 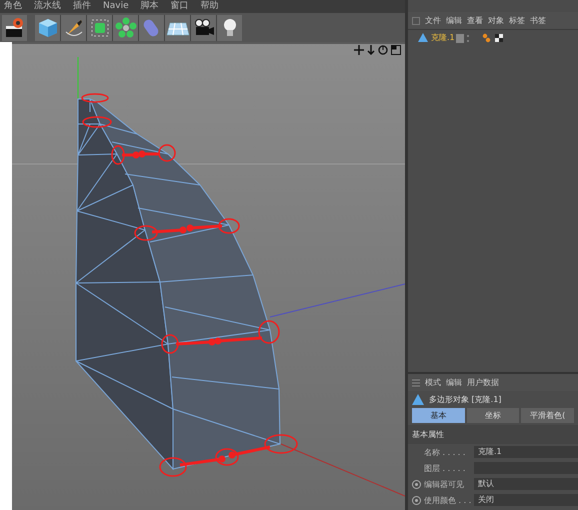 What do you see at coordinates (493, 37) in the screenshot?
I see `tag-icons` at bounding box center [493, 37].